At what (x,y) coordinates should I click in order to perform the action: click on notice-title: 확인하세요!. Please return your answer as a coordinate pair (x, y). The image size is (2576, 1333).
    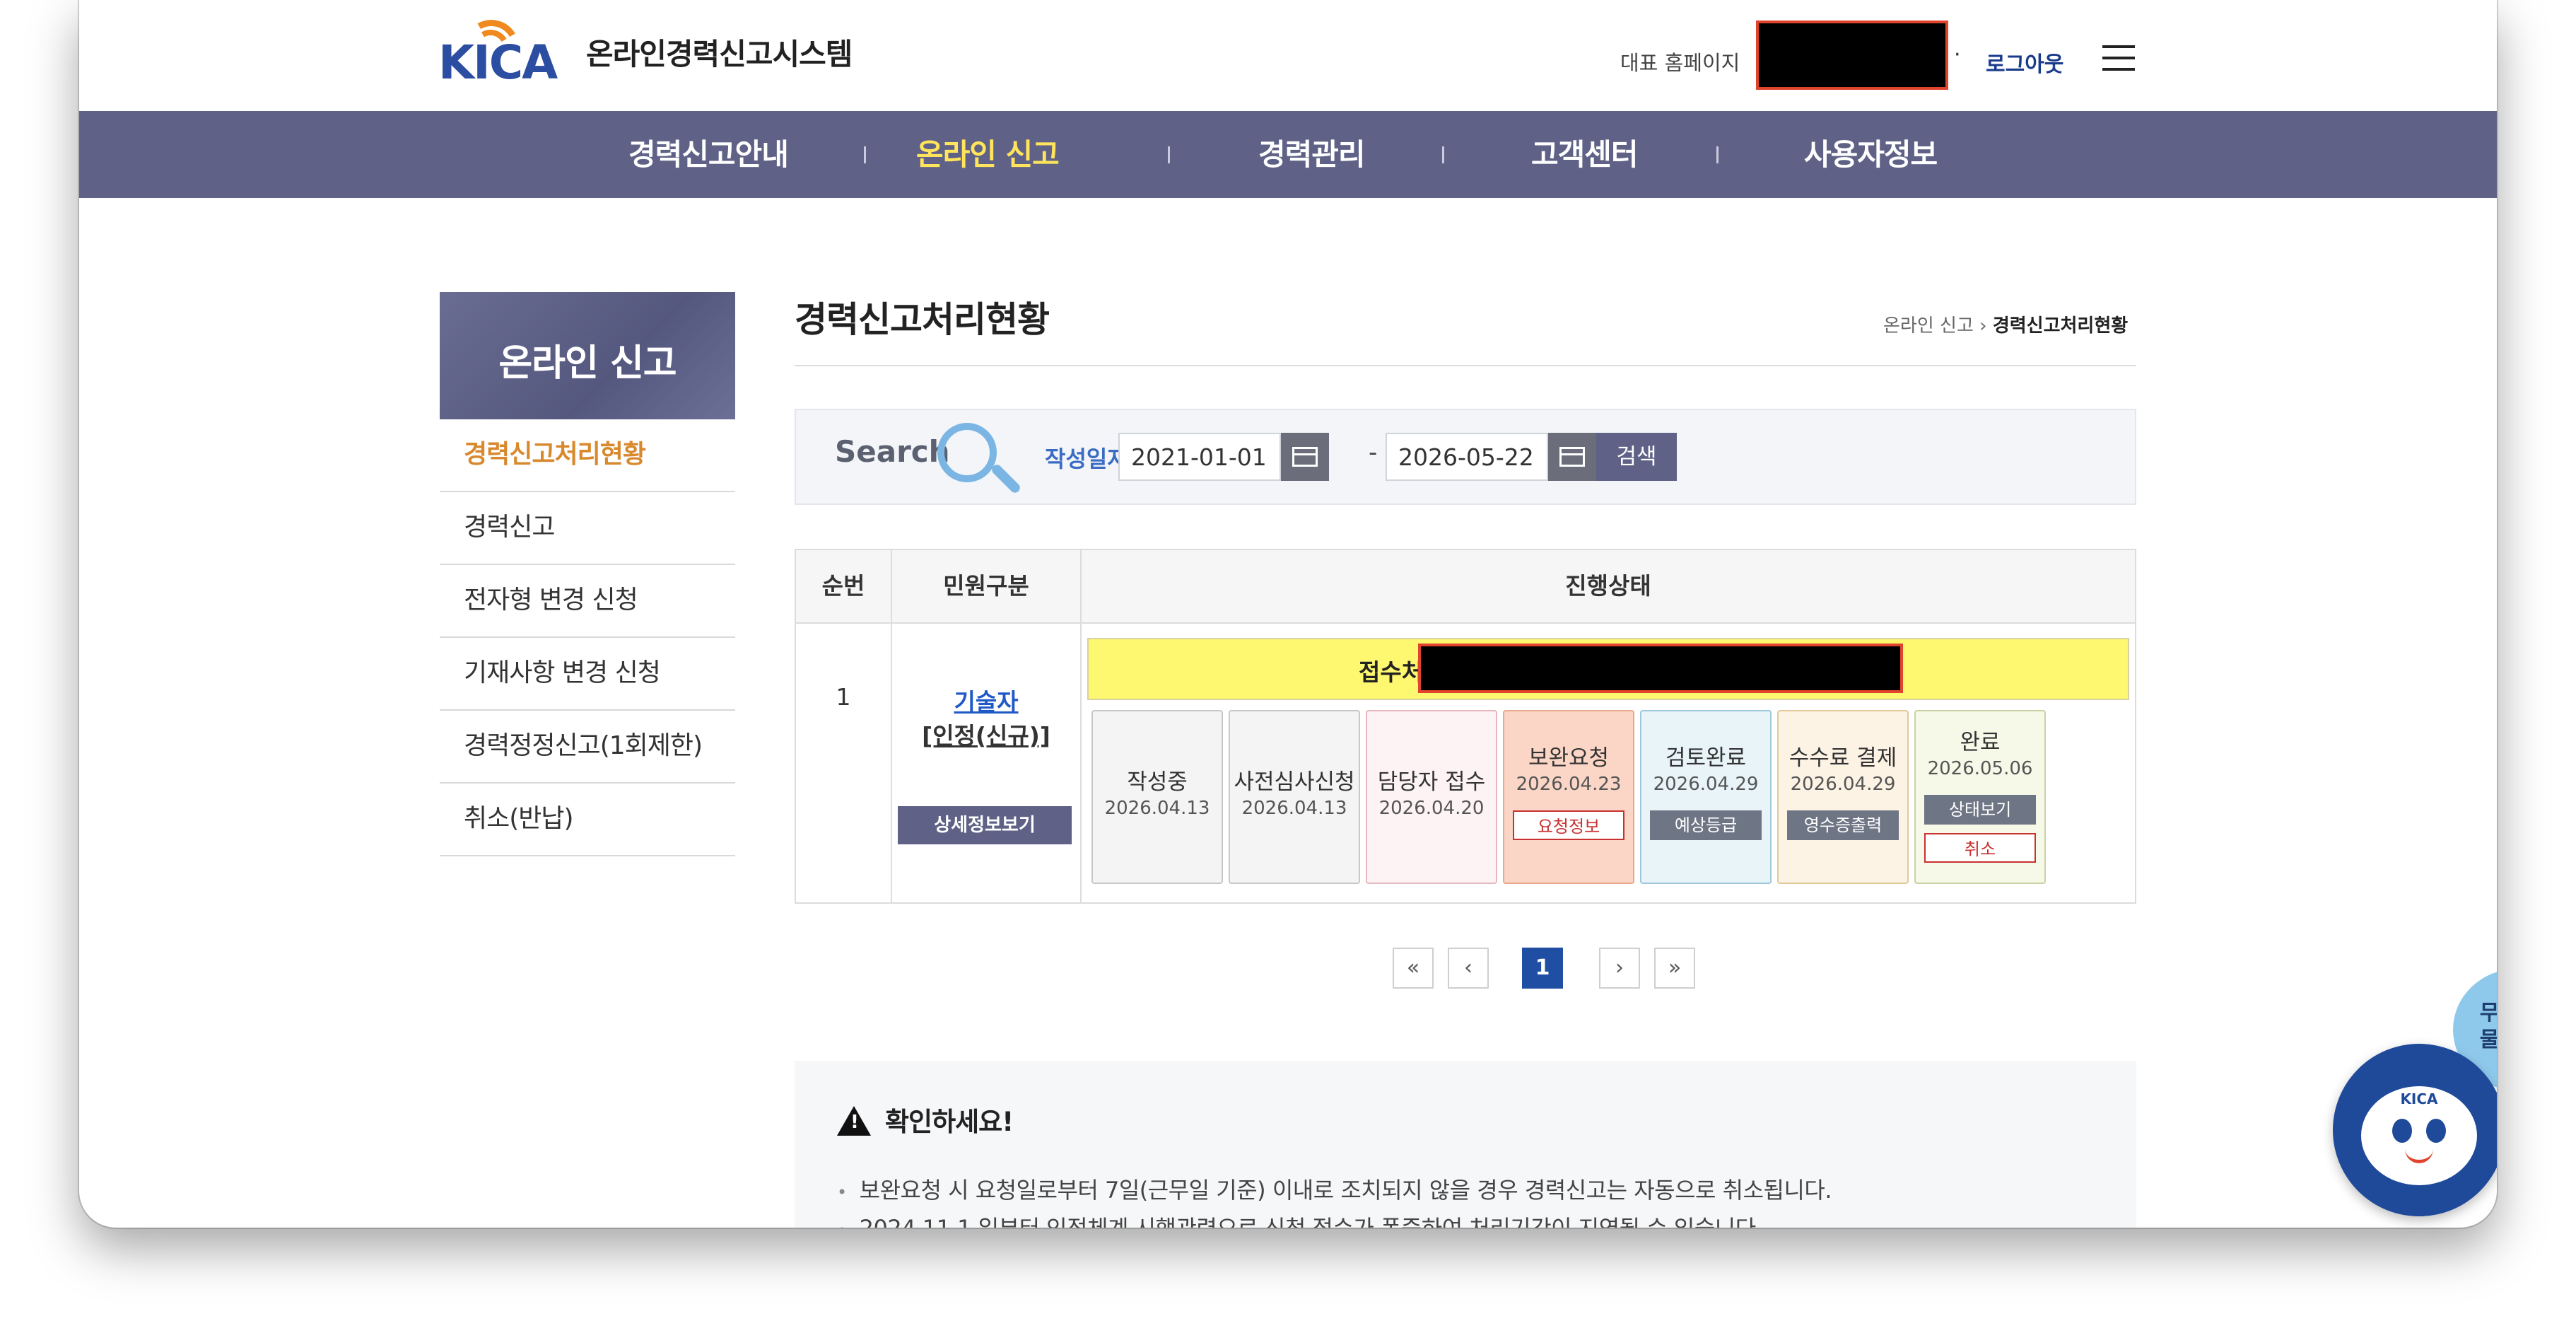
    Looking at the image, I should click on (950, 1122).